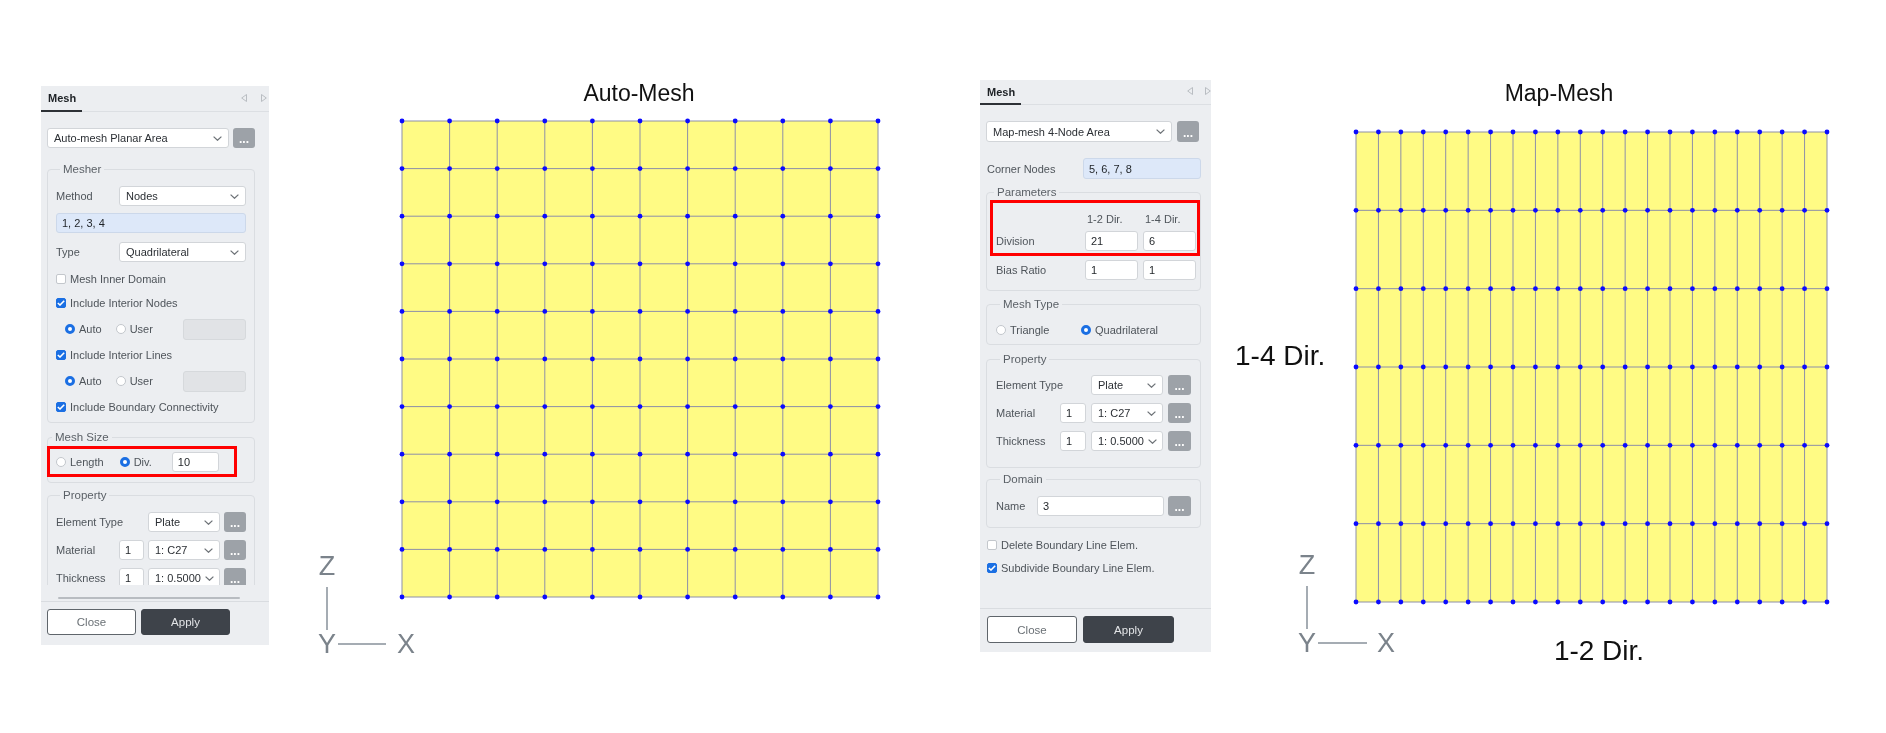 The height and width of the screenshot is (733, 1886). Describe the element at coordinates (1126, 330) in the screenshot. I see `radio-label: Quadrilateral` at that location.